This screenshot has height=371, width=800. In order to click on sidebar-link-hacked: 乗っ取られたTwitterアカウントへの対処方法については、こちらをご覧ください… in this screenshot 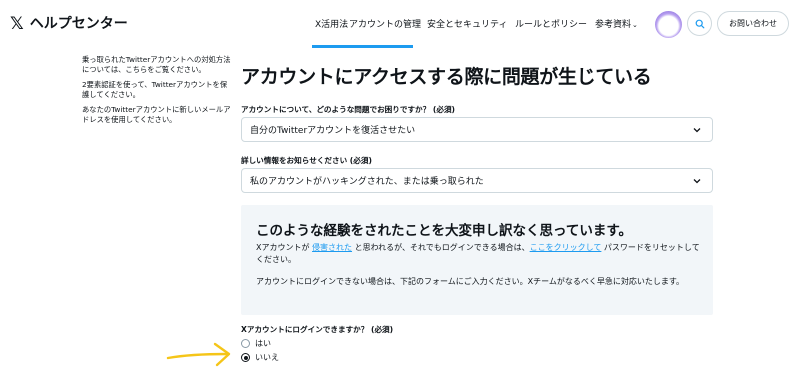, I will do `click(158, 64)`.